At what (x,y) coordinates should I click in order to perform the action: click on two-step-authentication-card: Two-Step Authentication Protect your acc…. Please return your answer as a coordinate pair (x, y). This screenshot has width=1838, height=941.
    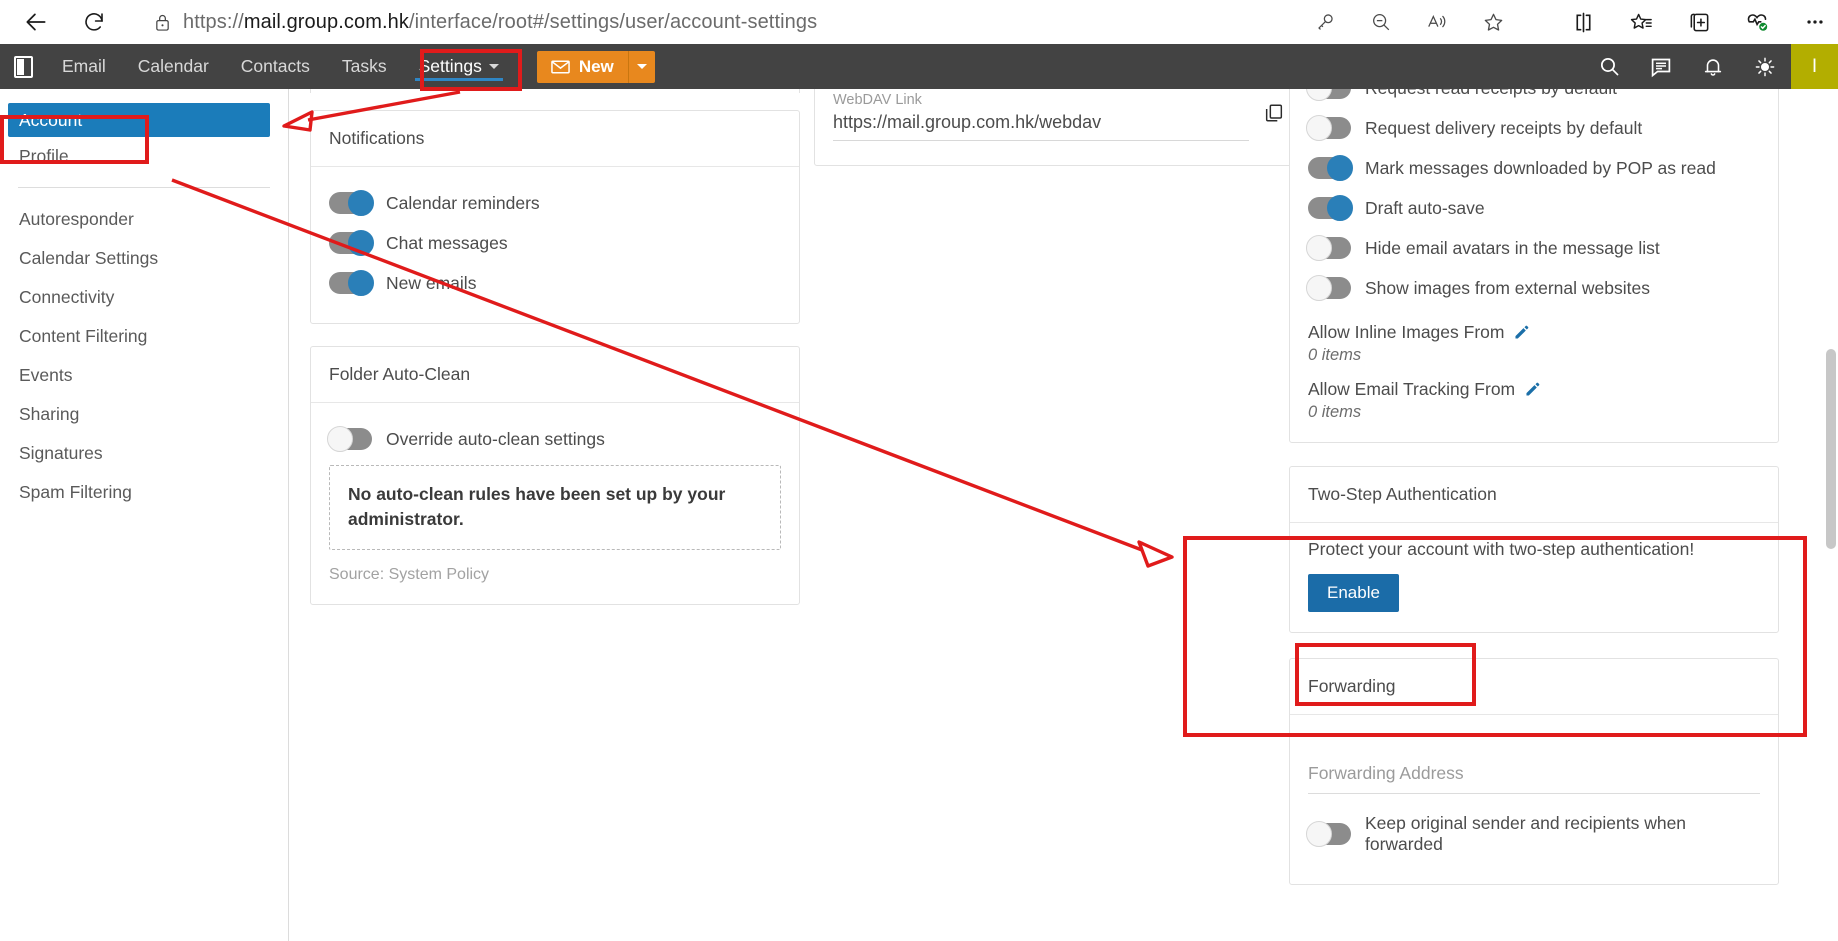
    Looking at the image, I should click on (1534, 549).